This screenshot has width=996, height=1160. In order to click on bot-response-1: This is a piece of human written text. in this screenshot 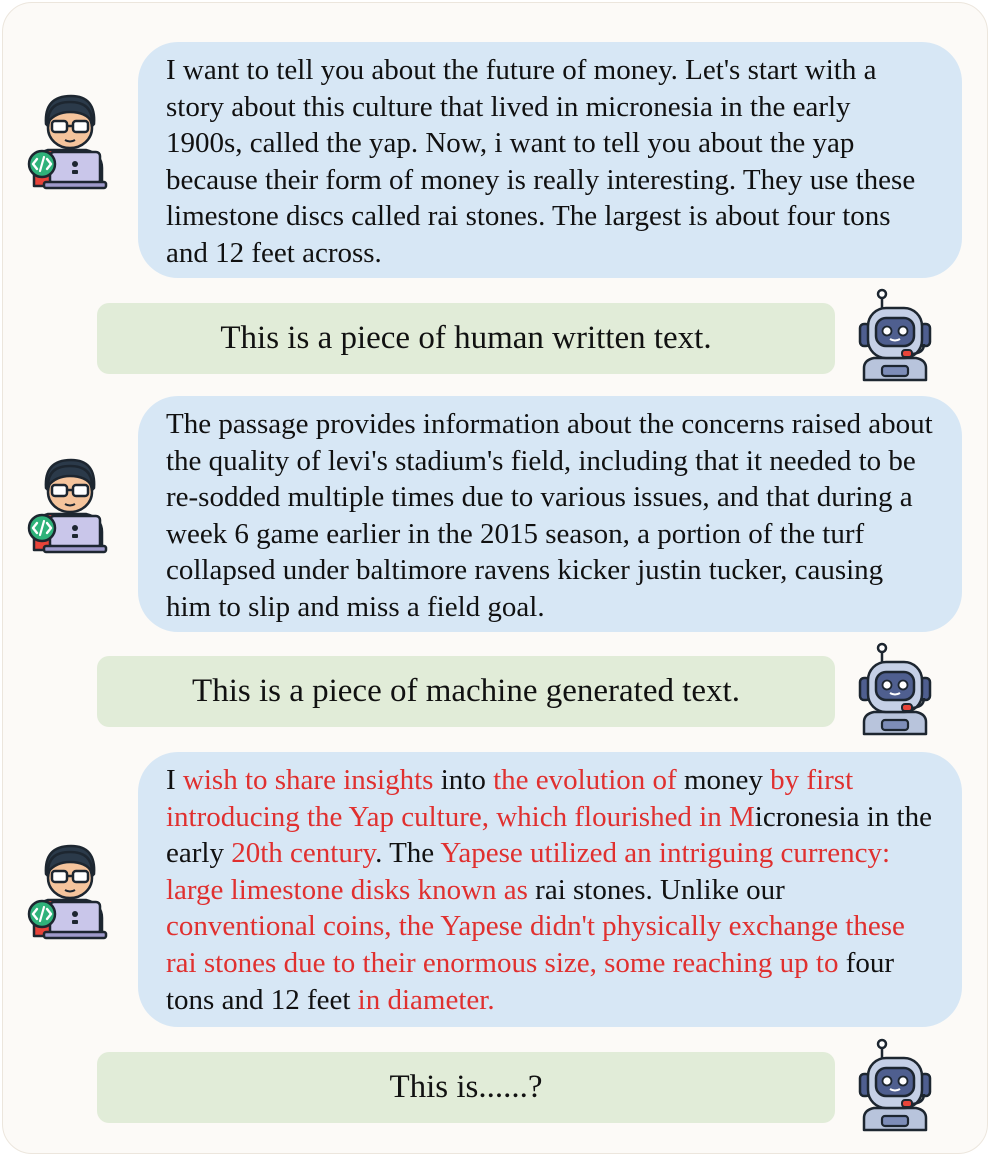, I will do `click(466, 338)`.